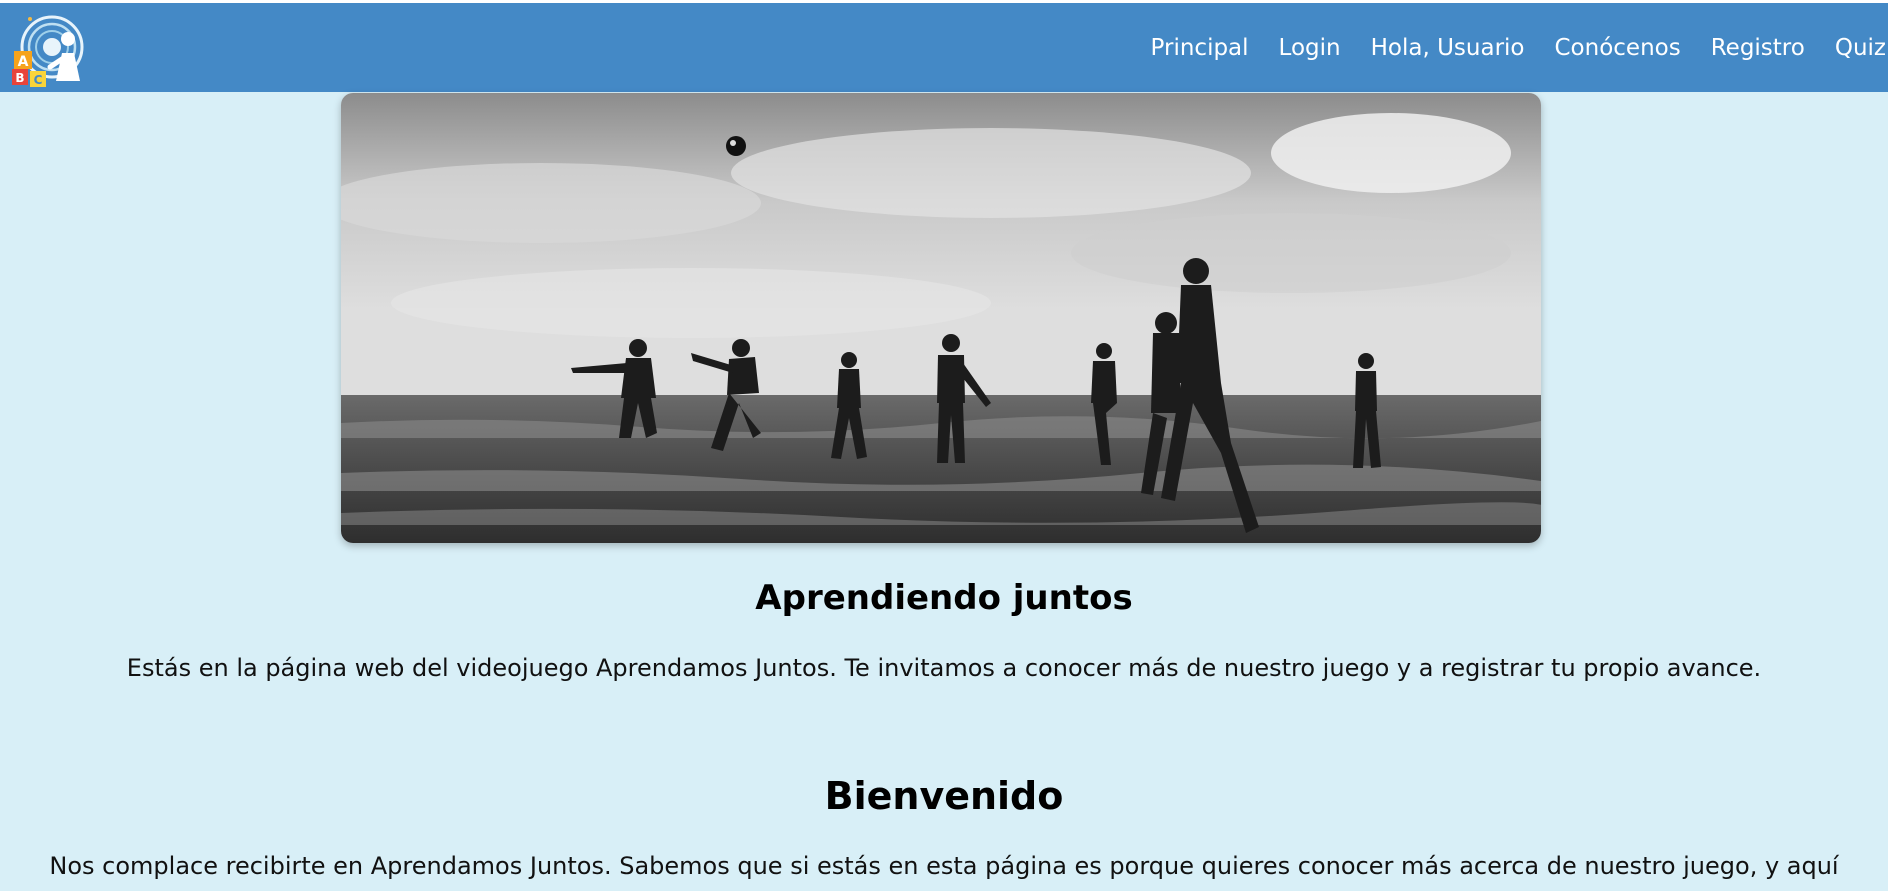 The height and width of the screenshot is (891, 1888). Describe the element at coordinates (944, 598) in the screenshot. I see `intro-title: Aprendiendo juntos` at that location.